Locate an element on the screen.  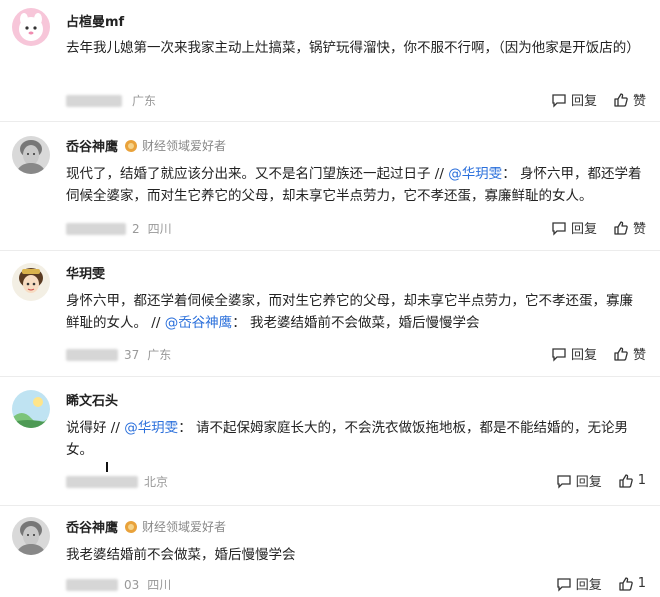
pink-cartoon-avatar-icon is located at coordinates (31, 27).